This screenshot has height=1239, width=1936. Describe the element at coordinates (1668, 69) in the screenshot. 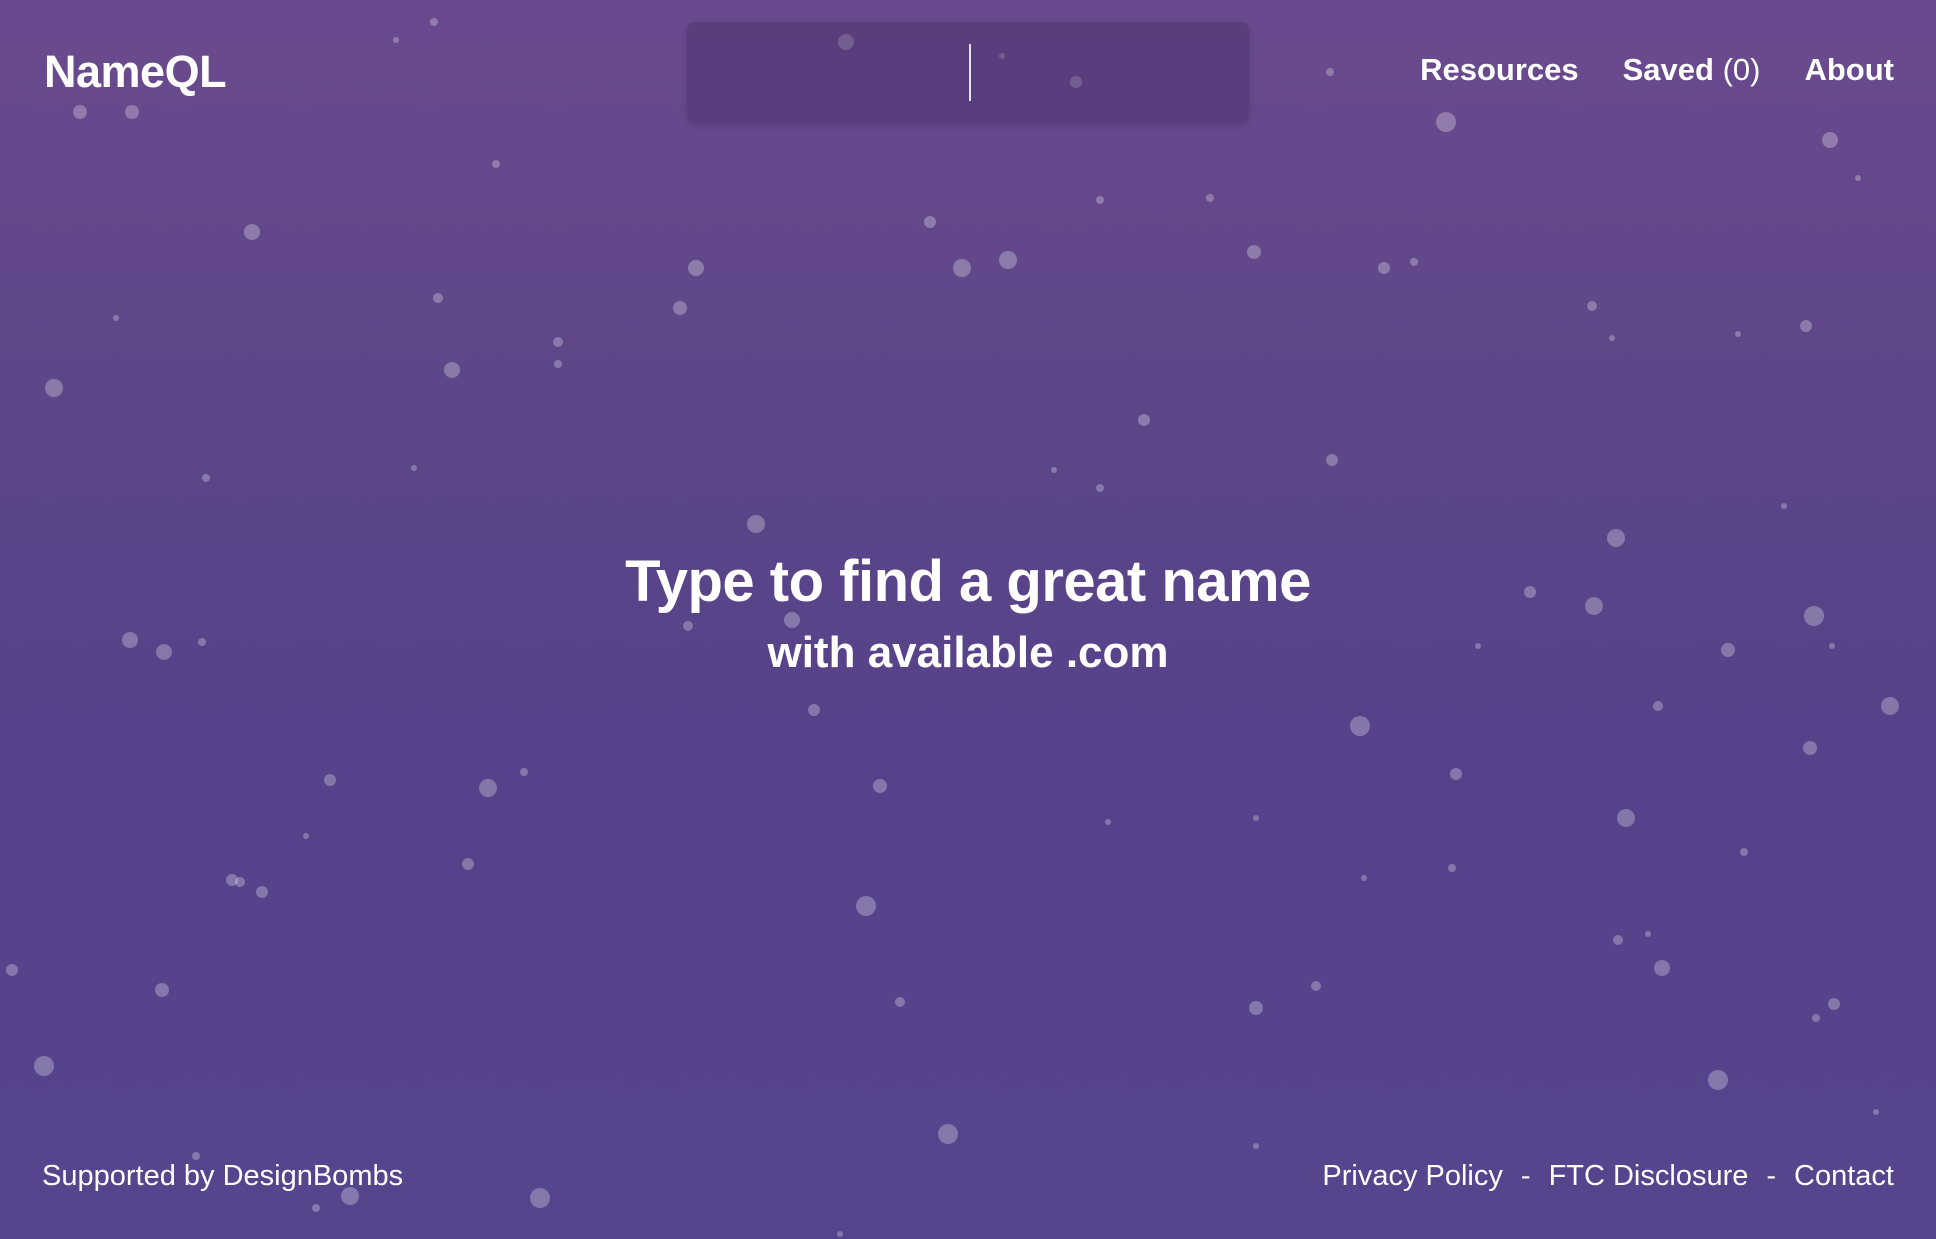

I see `nav-saved-label: Saved` at that location.